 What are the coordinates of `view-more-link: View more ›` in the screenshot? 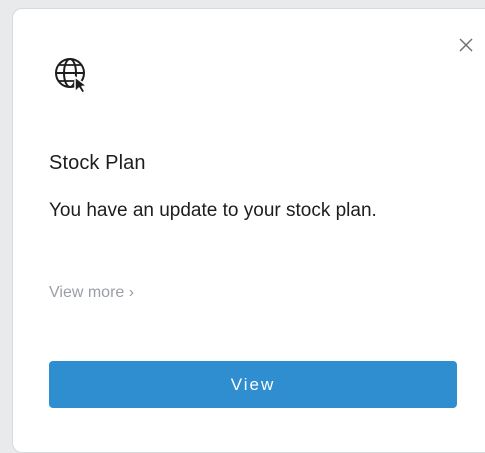 It's located at (91, 293).